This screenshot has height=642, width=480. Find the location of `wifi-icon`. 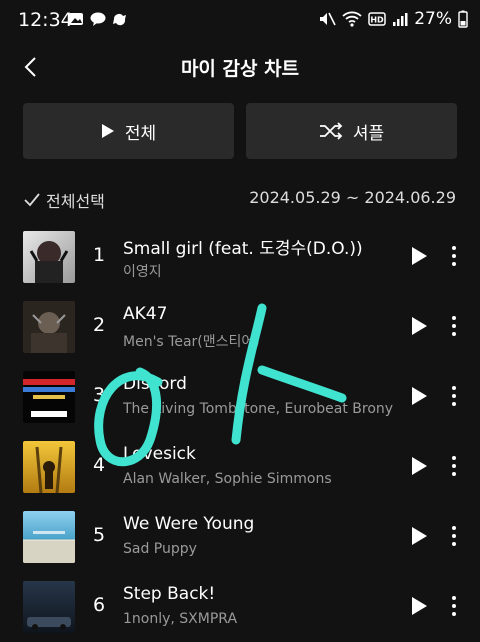

wifi-icon is located at coordinates (352, 19).